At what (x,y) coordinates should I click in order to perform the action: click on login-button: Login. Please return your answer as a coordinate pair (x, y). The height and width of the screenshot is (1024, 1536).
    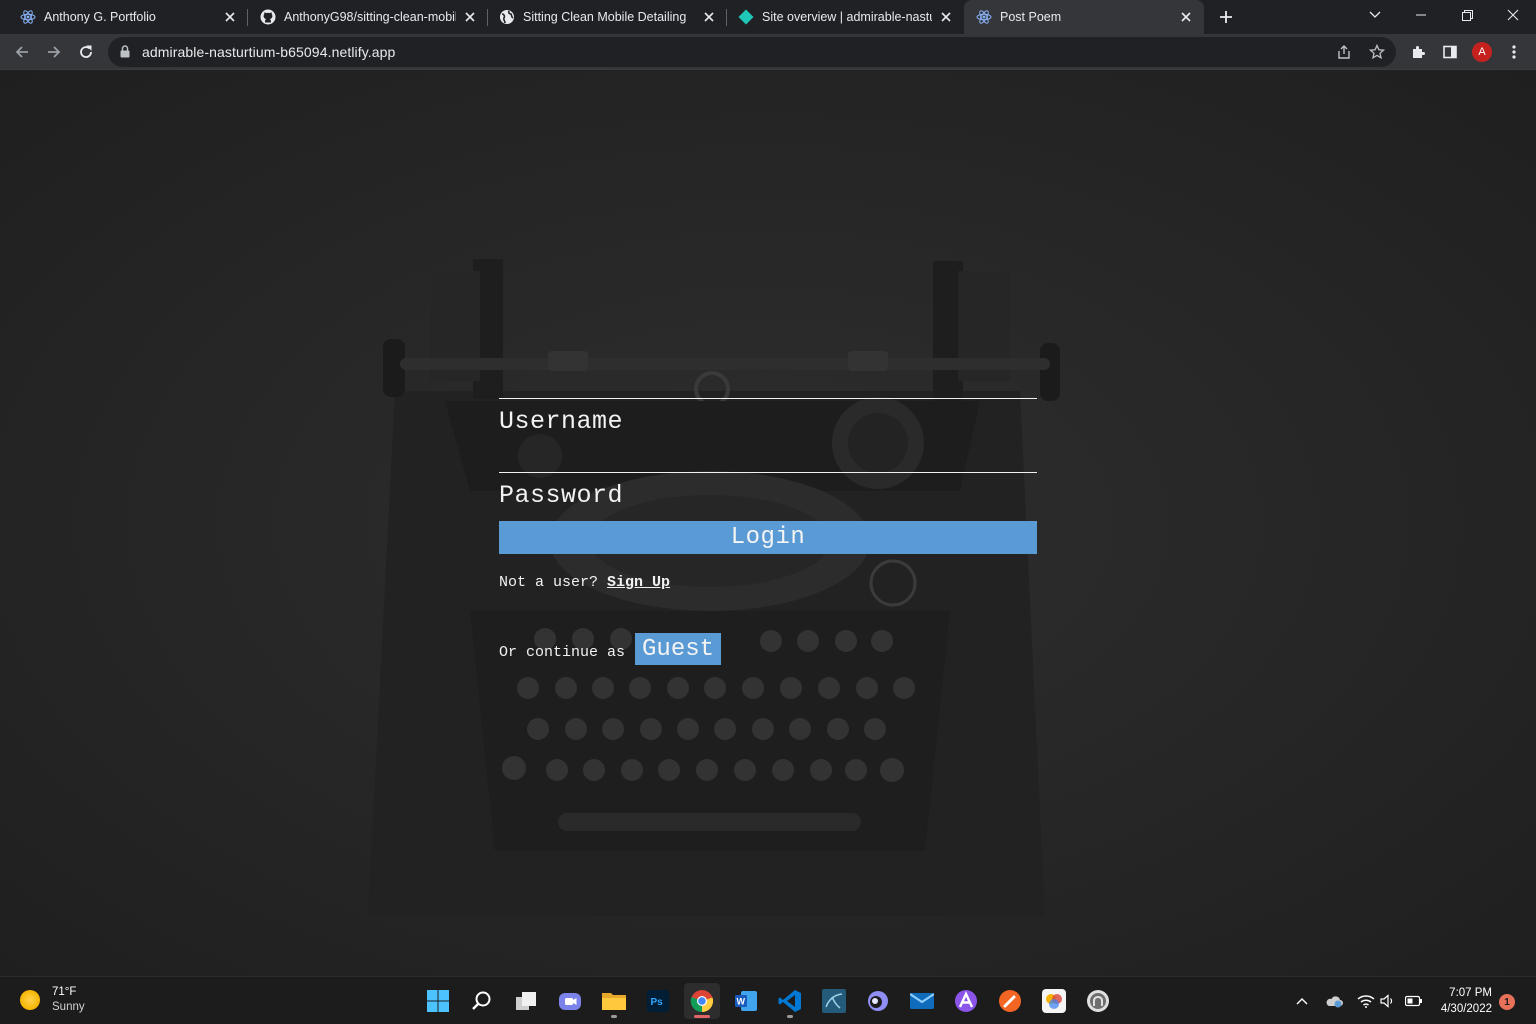
    Looking at the image, I should click on (768, 537).